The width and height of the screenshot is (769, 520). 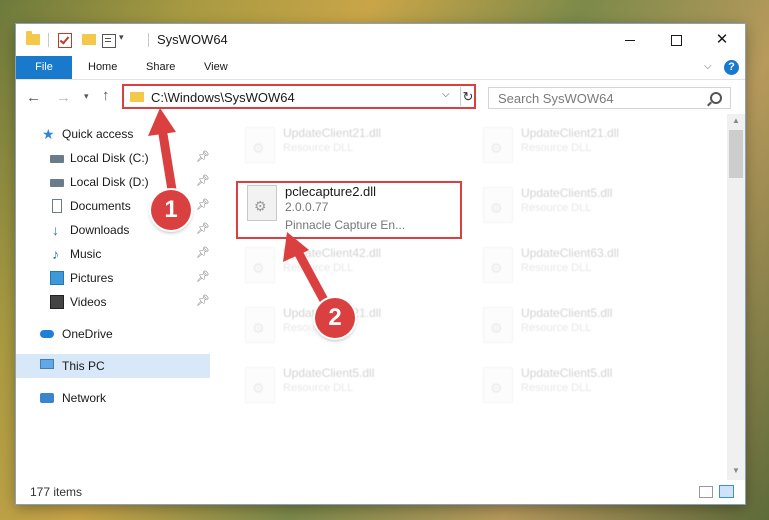 I want to click on address-path: C:\Windows\SysWOW64, so click(x=223, y=97).